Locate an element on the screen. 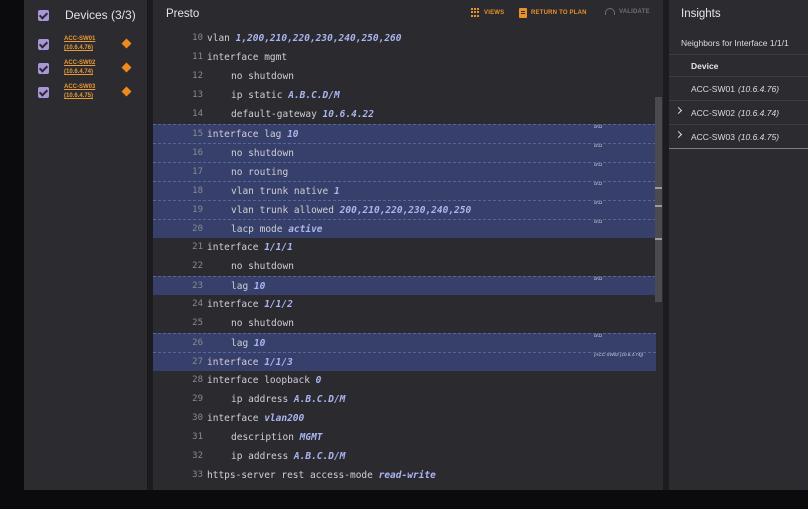  code-line: 15 interface lag 10 0/11 is located at coordinates (404, 133).